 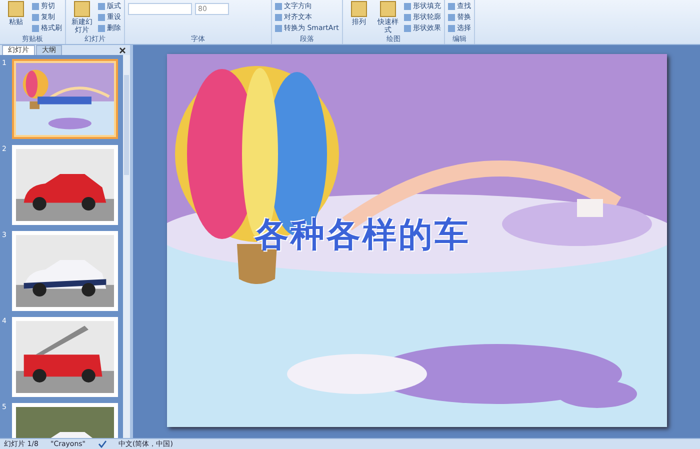 I want to click on spellcheck-icon, so click(x=102, y=444).